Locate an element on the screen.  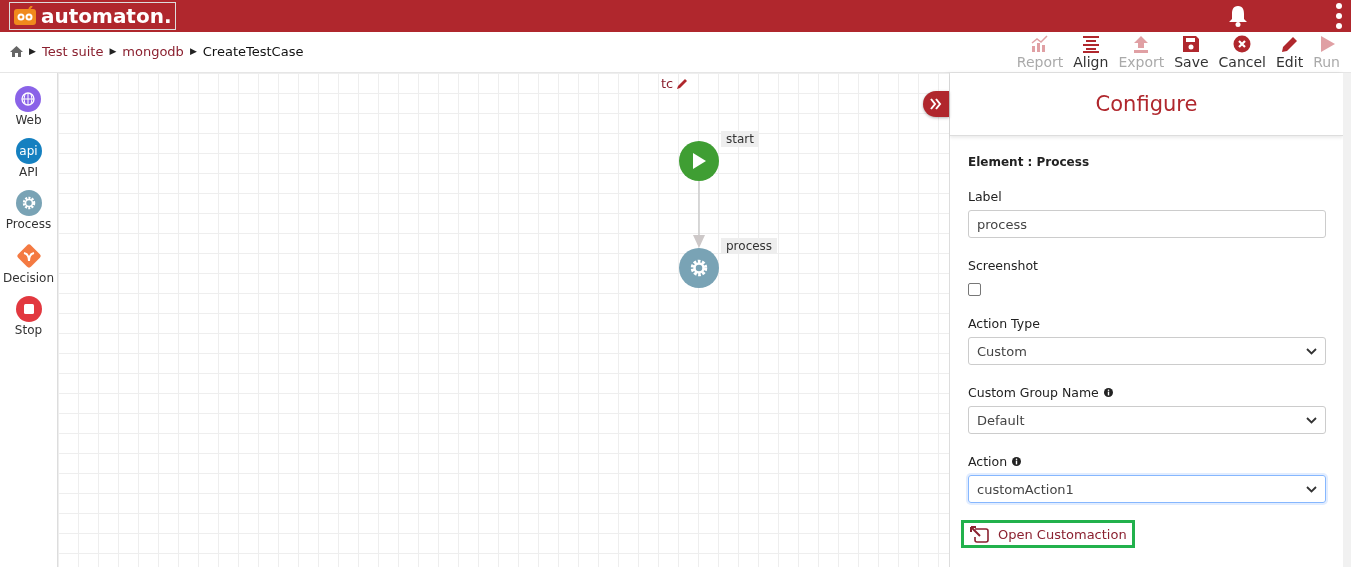
close-icon is located at coordinates (1242, 44).